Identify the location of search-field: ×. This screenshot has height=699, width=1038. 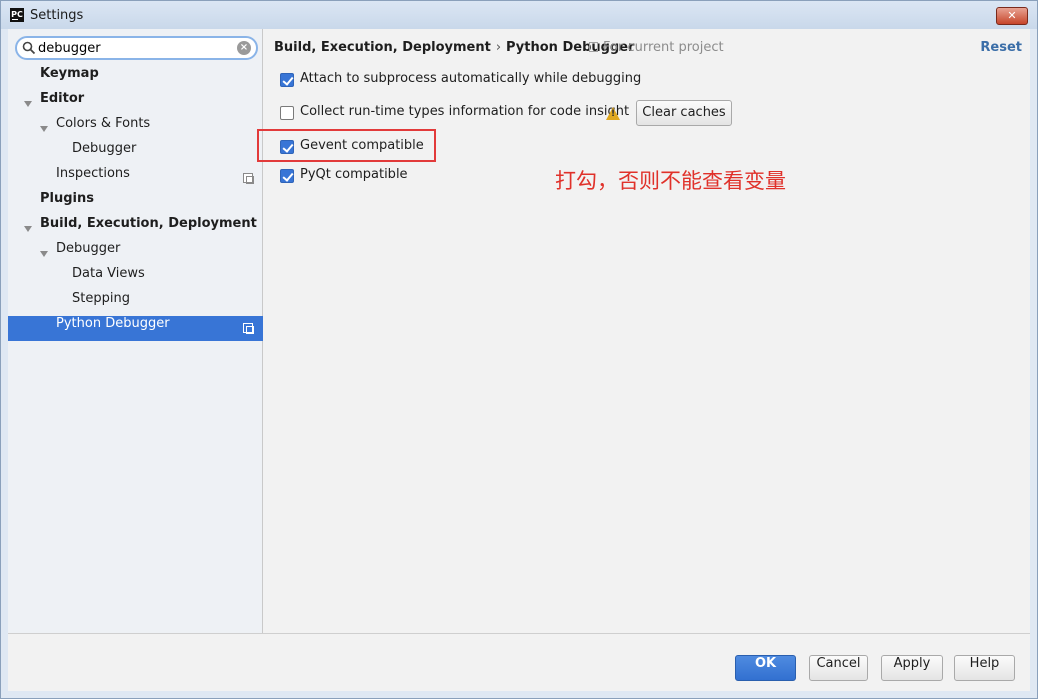
(136, 48).